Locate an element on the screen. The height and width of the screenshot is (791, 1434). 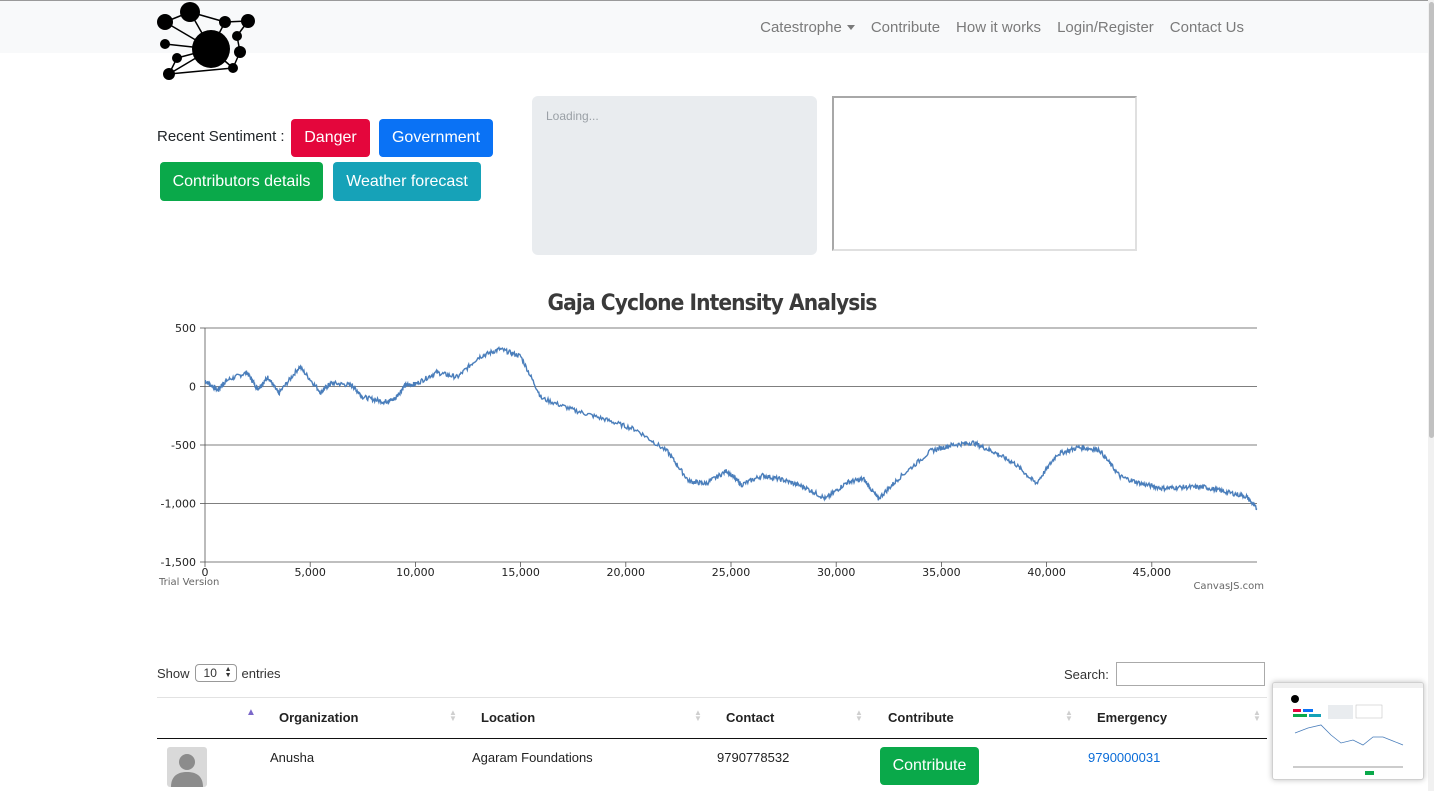
show-entries-control: Show 10 ▲ ▼ entries is located at coordinates (219, 673).